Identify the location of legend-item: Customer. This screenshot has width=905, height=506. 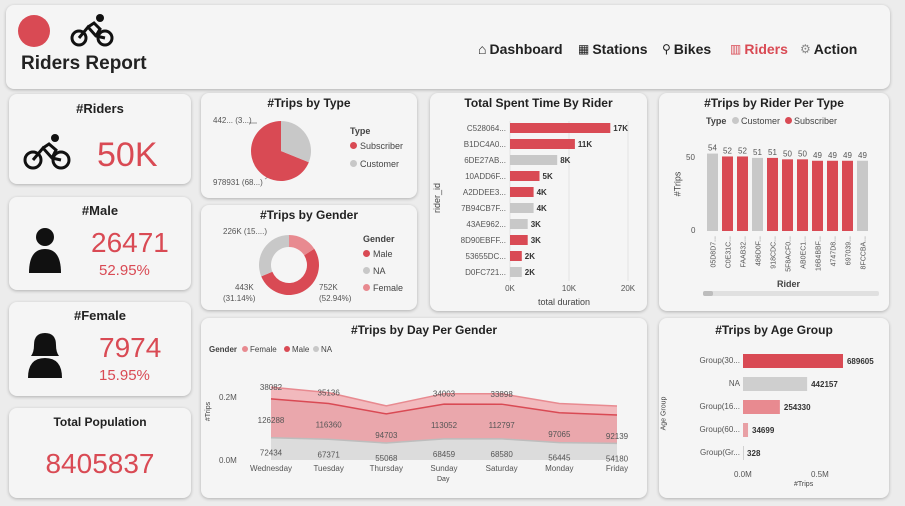
(374, 164).